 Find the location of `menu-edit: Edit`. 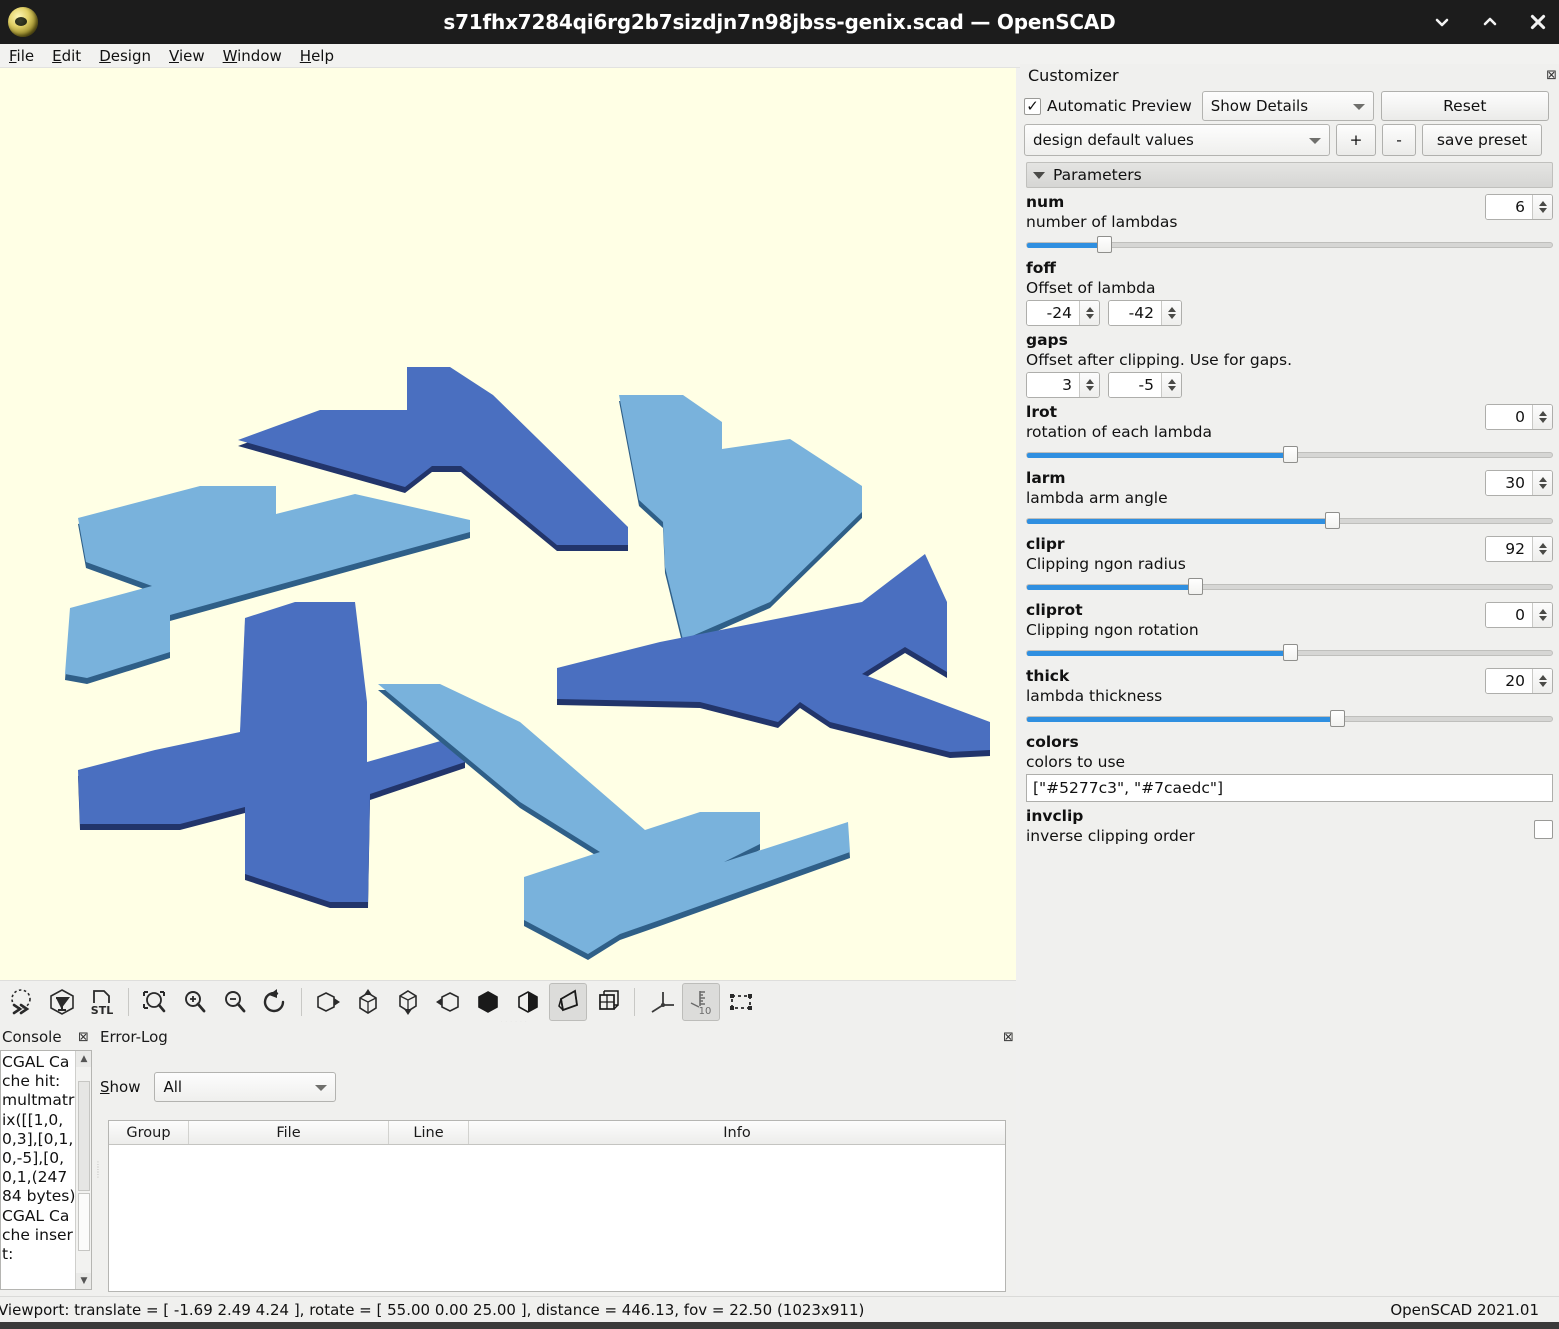

menu-edit: Edit is located at coordinates (66, 56).